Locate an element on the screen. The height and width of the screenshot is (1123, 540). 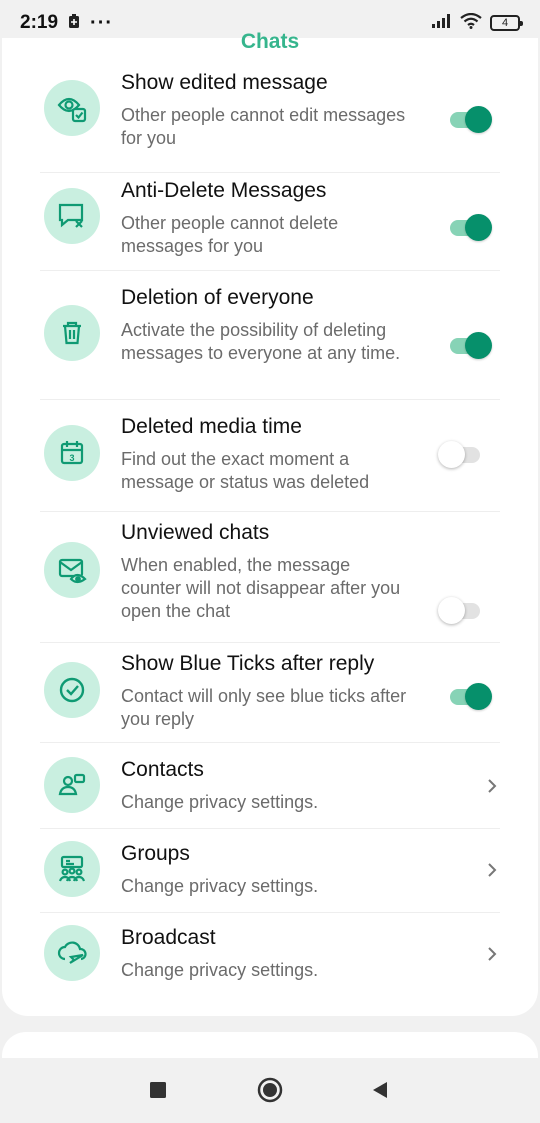
unviewed-chats-toggle is located at coordinates (466, 610).